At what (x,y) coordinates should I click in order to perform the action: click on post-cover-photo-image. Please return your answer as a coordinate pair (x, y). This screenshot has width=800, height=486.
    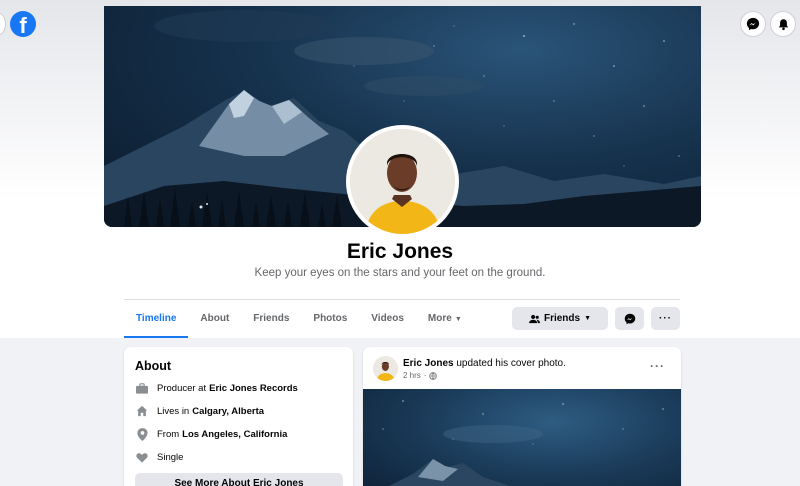
    Looking at the image, I should click on (522, 437).